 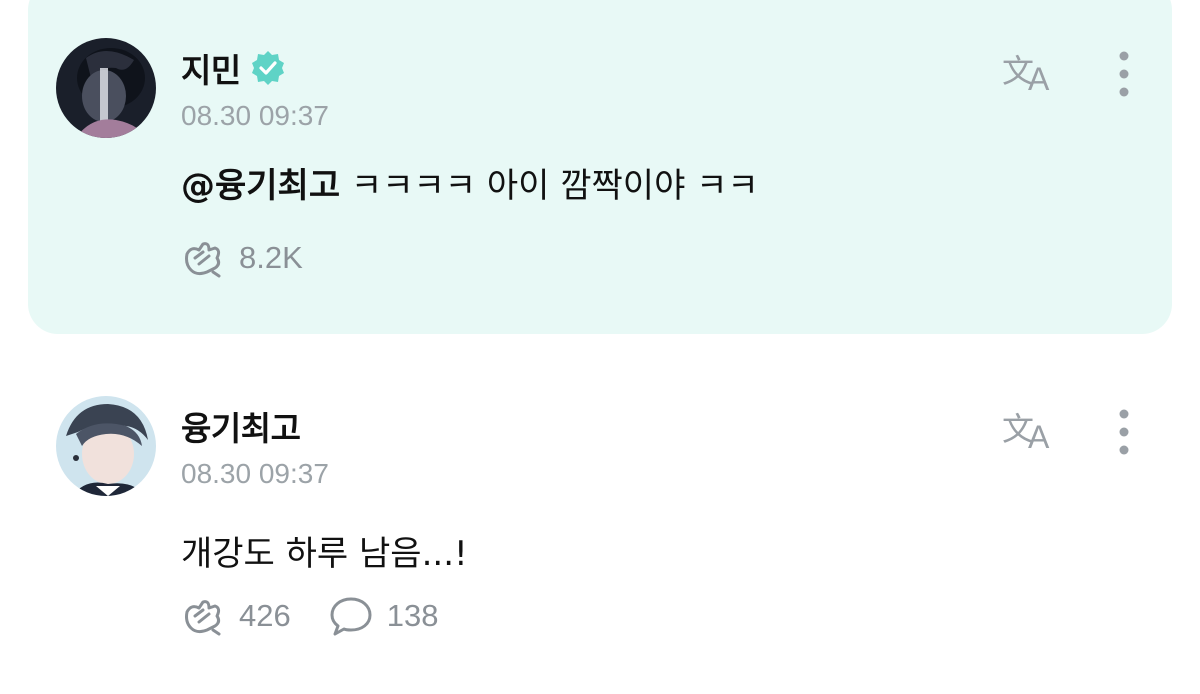 I want to click on author-name: 지민, so click(x=211, y=68).